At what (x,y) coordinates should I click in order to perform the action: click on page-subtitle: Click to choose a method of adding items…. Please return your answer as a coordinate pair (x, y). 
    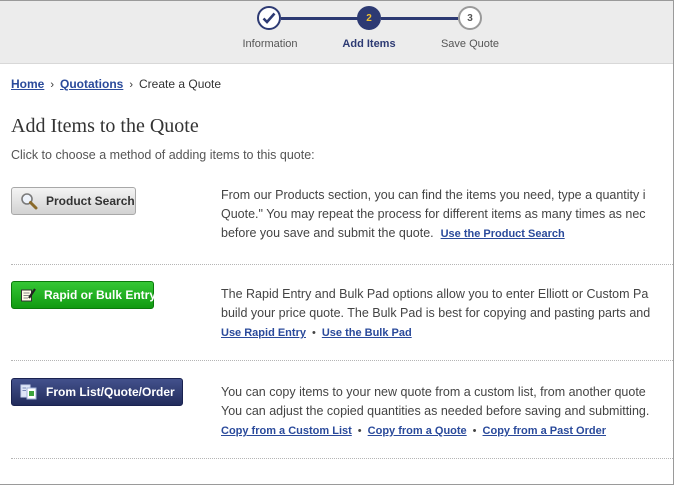
    Looking at the image, I should click on (163, 155).